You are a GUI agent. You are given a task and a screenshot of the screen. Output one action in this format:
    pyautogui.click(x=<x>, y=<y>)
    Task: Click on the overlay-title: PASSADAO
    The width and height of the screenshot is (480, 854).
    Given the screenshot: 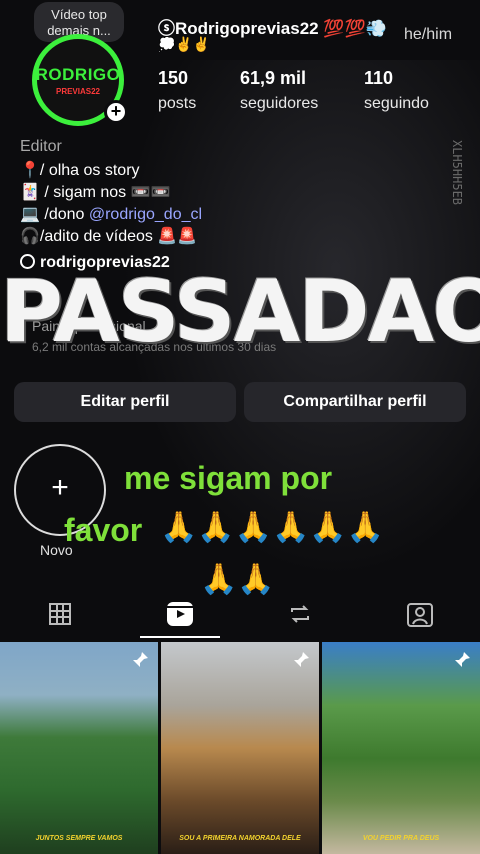 What is the action you would take?
    pyautogui.click(x=240, y=312)
    